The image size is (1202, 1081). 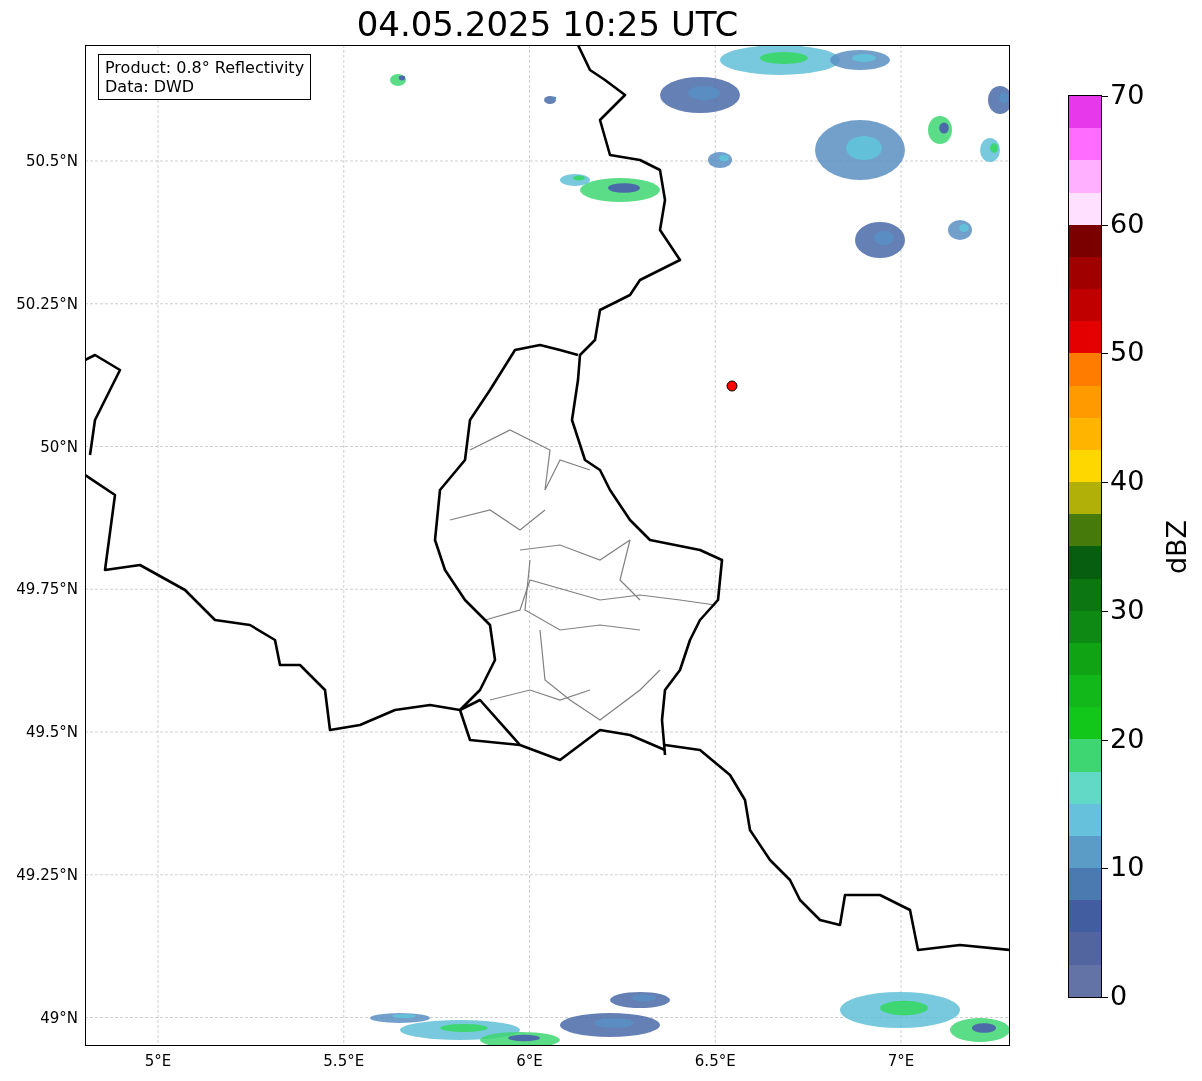 I want to click on latitude-label: 50.5°N, so click(x=51, y=161).